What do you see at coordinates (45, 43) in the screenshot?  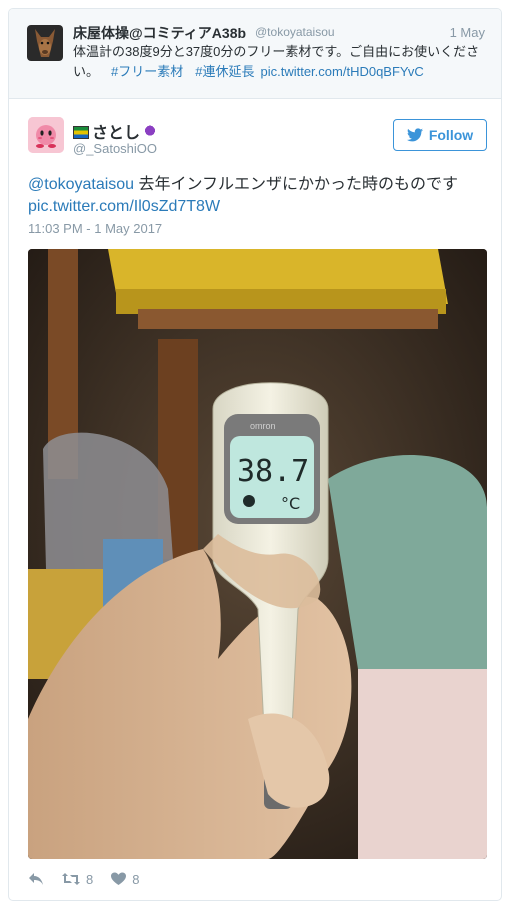 I see `parent-avatar` at bounding box center [45, 43].